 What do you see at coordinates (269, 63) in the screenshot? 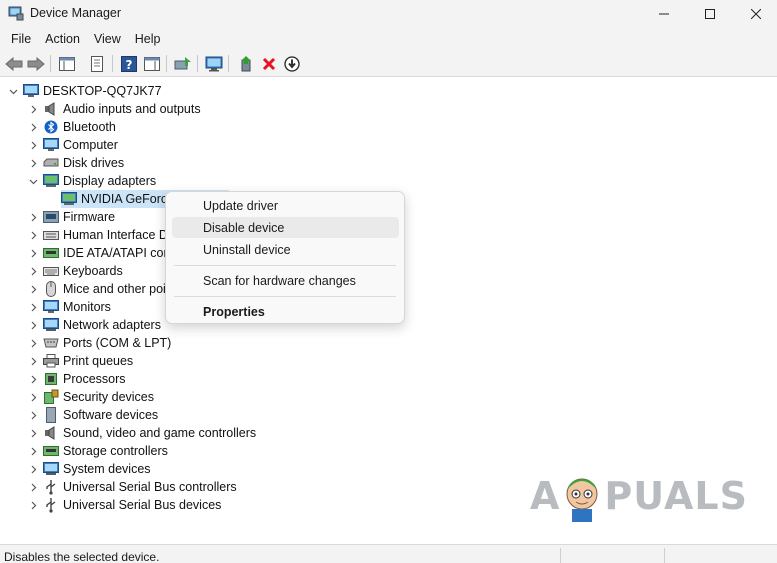
I see `uninstall-device-toolbar-button` at bounding box center [269, 63].